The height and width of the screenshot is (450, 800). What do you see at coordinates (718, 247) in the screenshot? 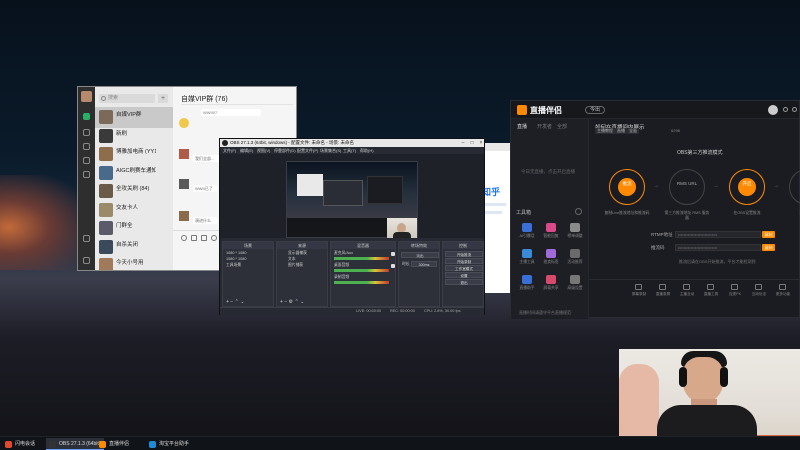
I see `stream-key-field: ••••••••••••••••••••••••••••` at bounding box center [718, 247].